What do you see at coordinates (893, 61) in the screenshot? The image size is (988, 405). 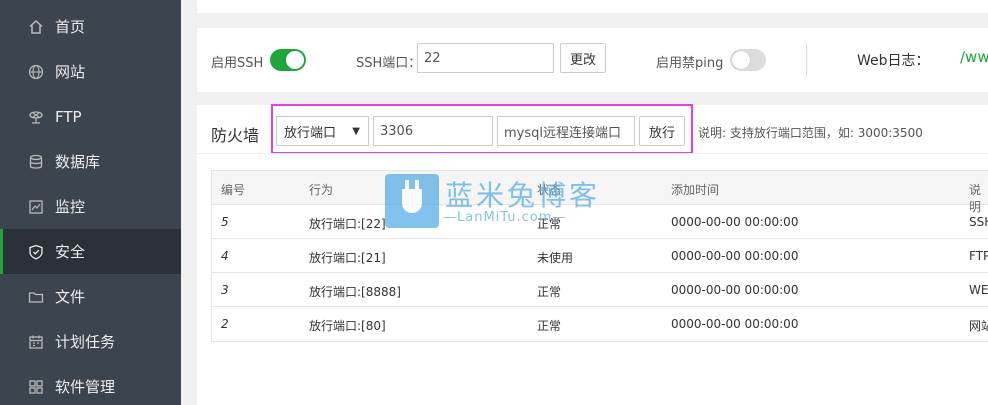 I see `weblog-label: Web日志：` at bounding box center [893, 61].